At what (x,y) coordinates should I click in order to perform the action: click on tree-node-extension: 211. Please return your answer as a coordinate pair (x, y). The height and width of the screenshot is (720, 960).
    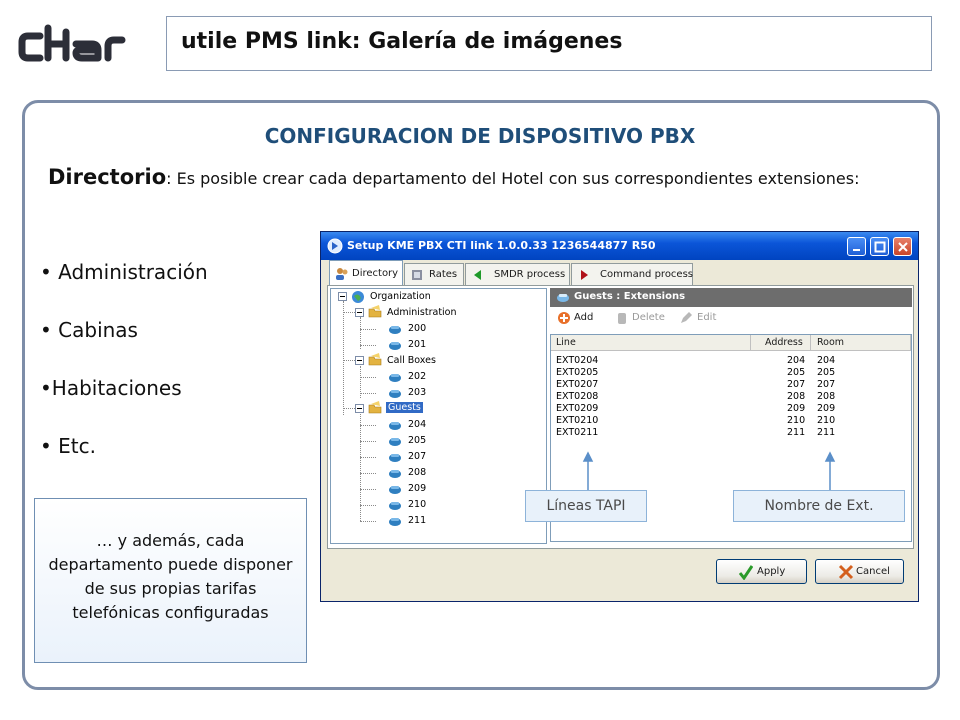
    Looking at the image, I should click on (417, 520).